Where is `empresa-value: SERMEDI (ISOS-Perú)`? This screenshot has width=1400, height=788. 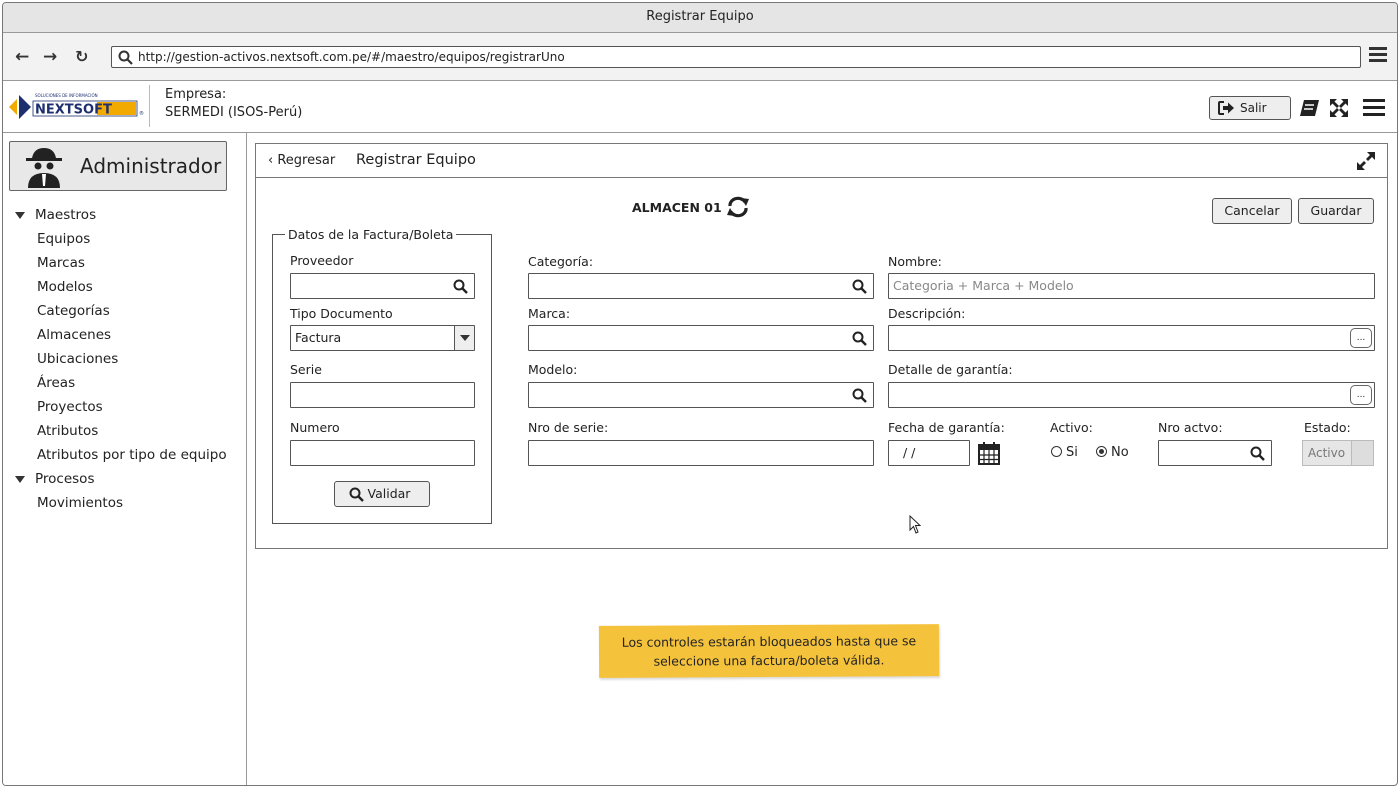
empresa-value: SERMEDI (ISOS-Perú) is located at coordinates (234, 112).